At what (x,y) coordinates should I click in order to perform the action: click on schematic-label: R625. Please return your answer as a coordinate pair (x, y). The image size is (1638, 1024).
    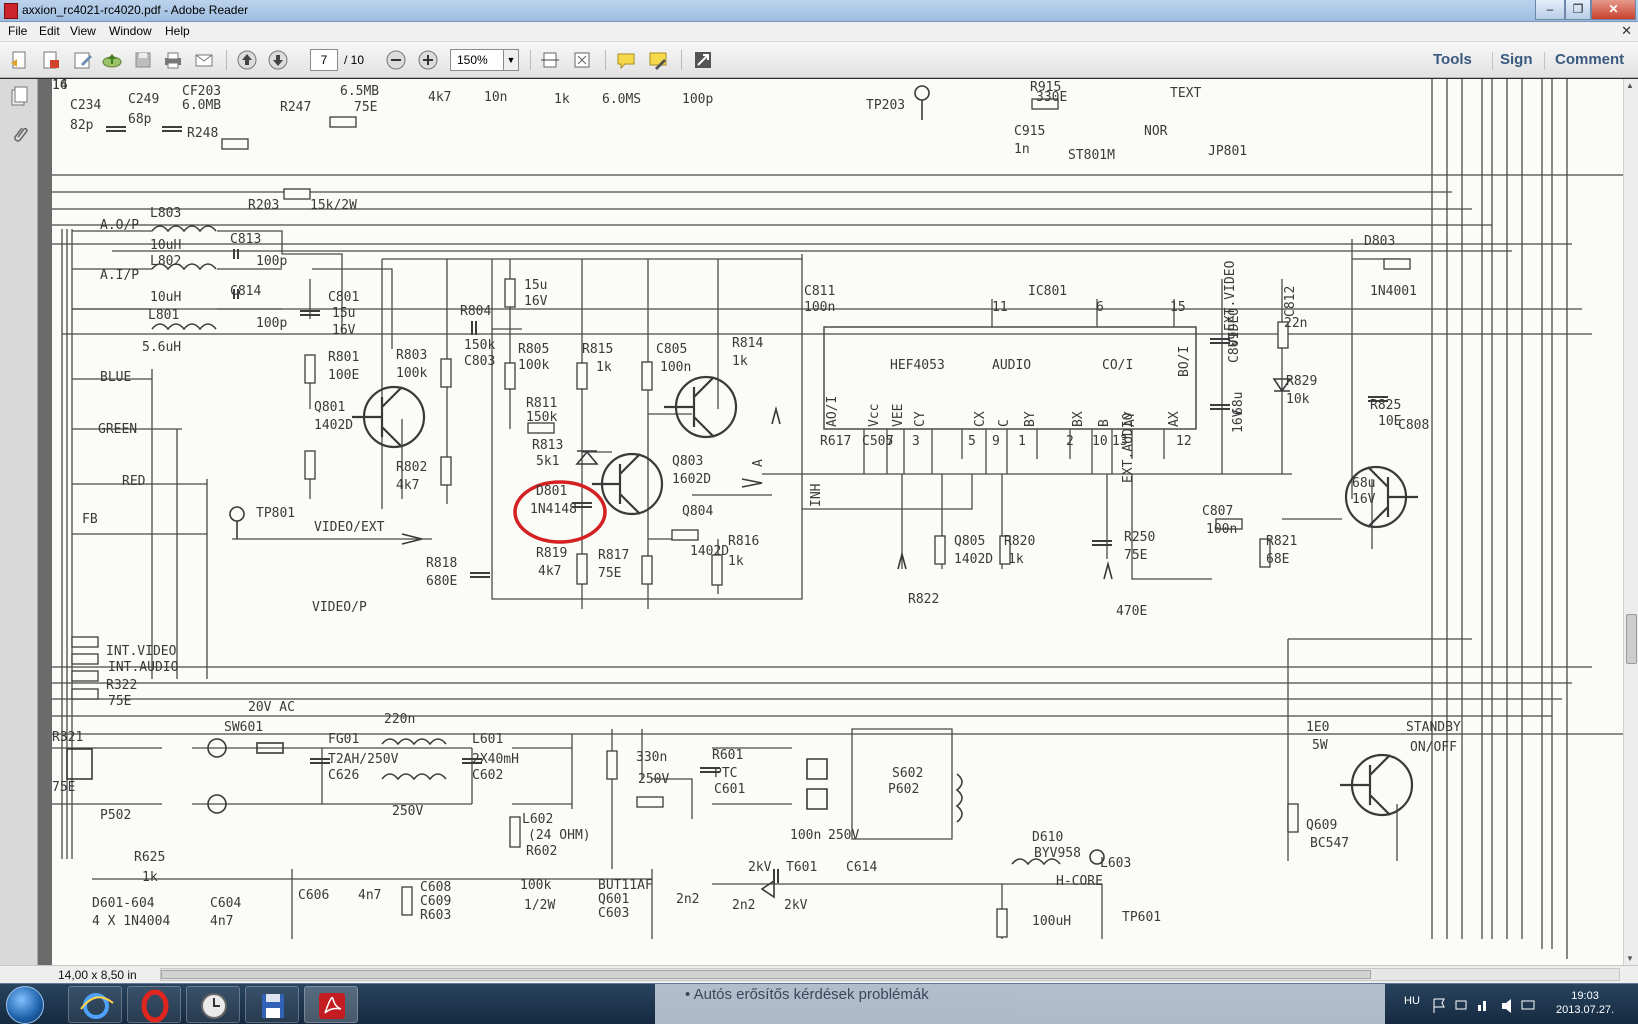
    Looking at the image, I should click on (150, 857).